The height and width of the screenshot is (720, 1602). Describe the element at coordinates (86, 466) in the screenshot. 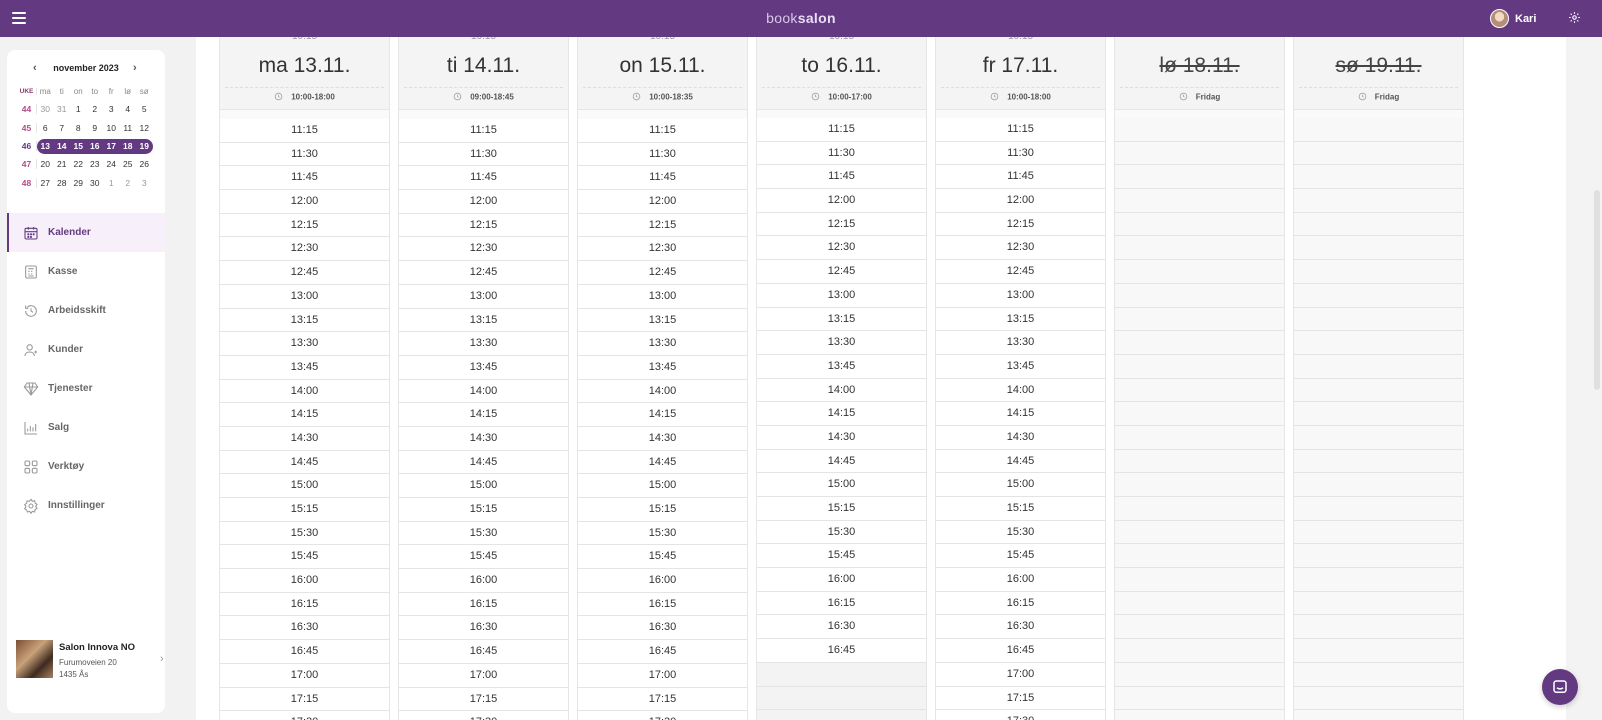

I see `nav-item-verktoy: Verktøy` at that location.